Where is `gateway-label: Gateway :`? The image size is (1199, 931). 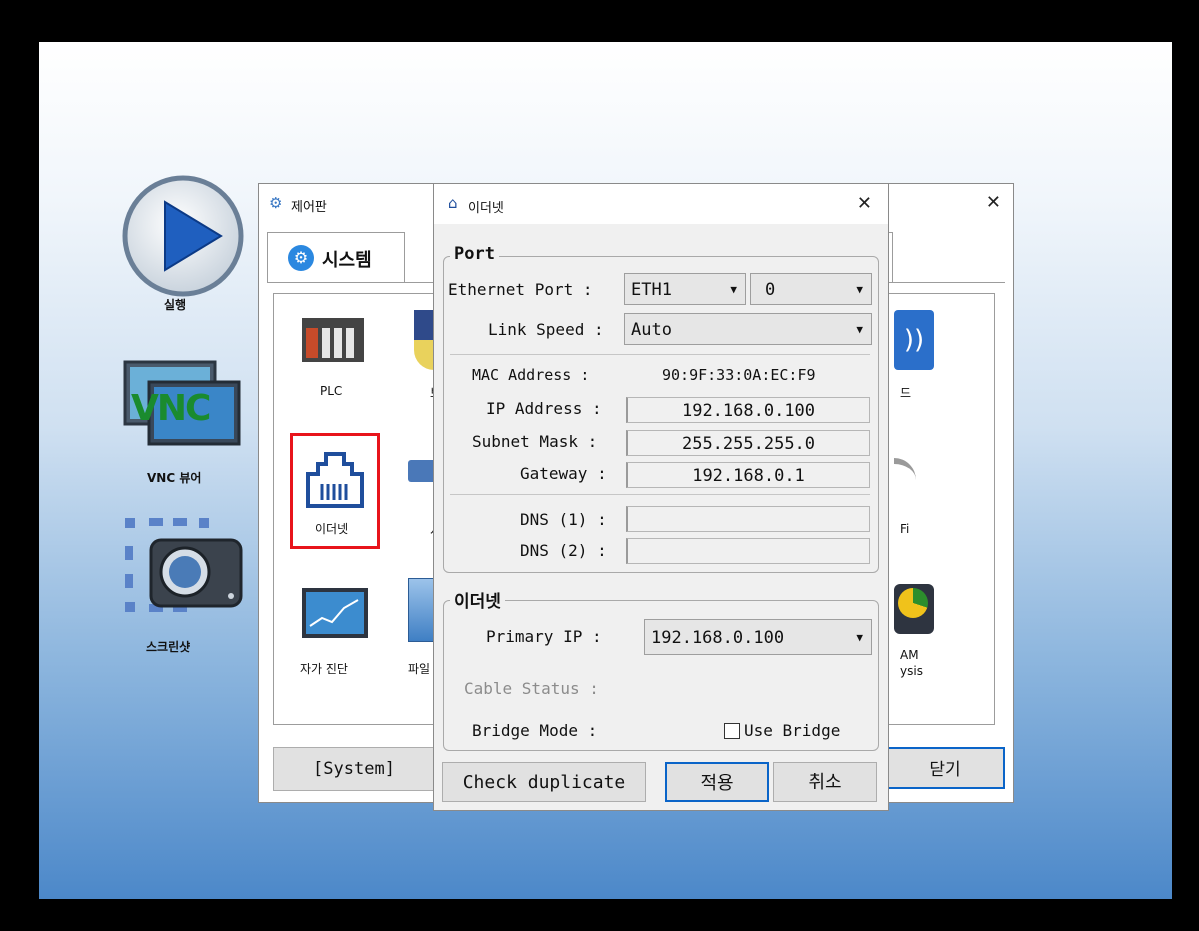 gateway-label: Gateway : is located at coordinates (563, 473).